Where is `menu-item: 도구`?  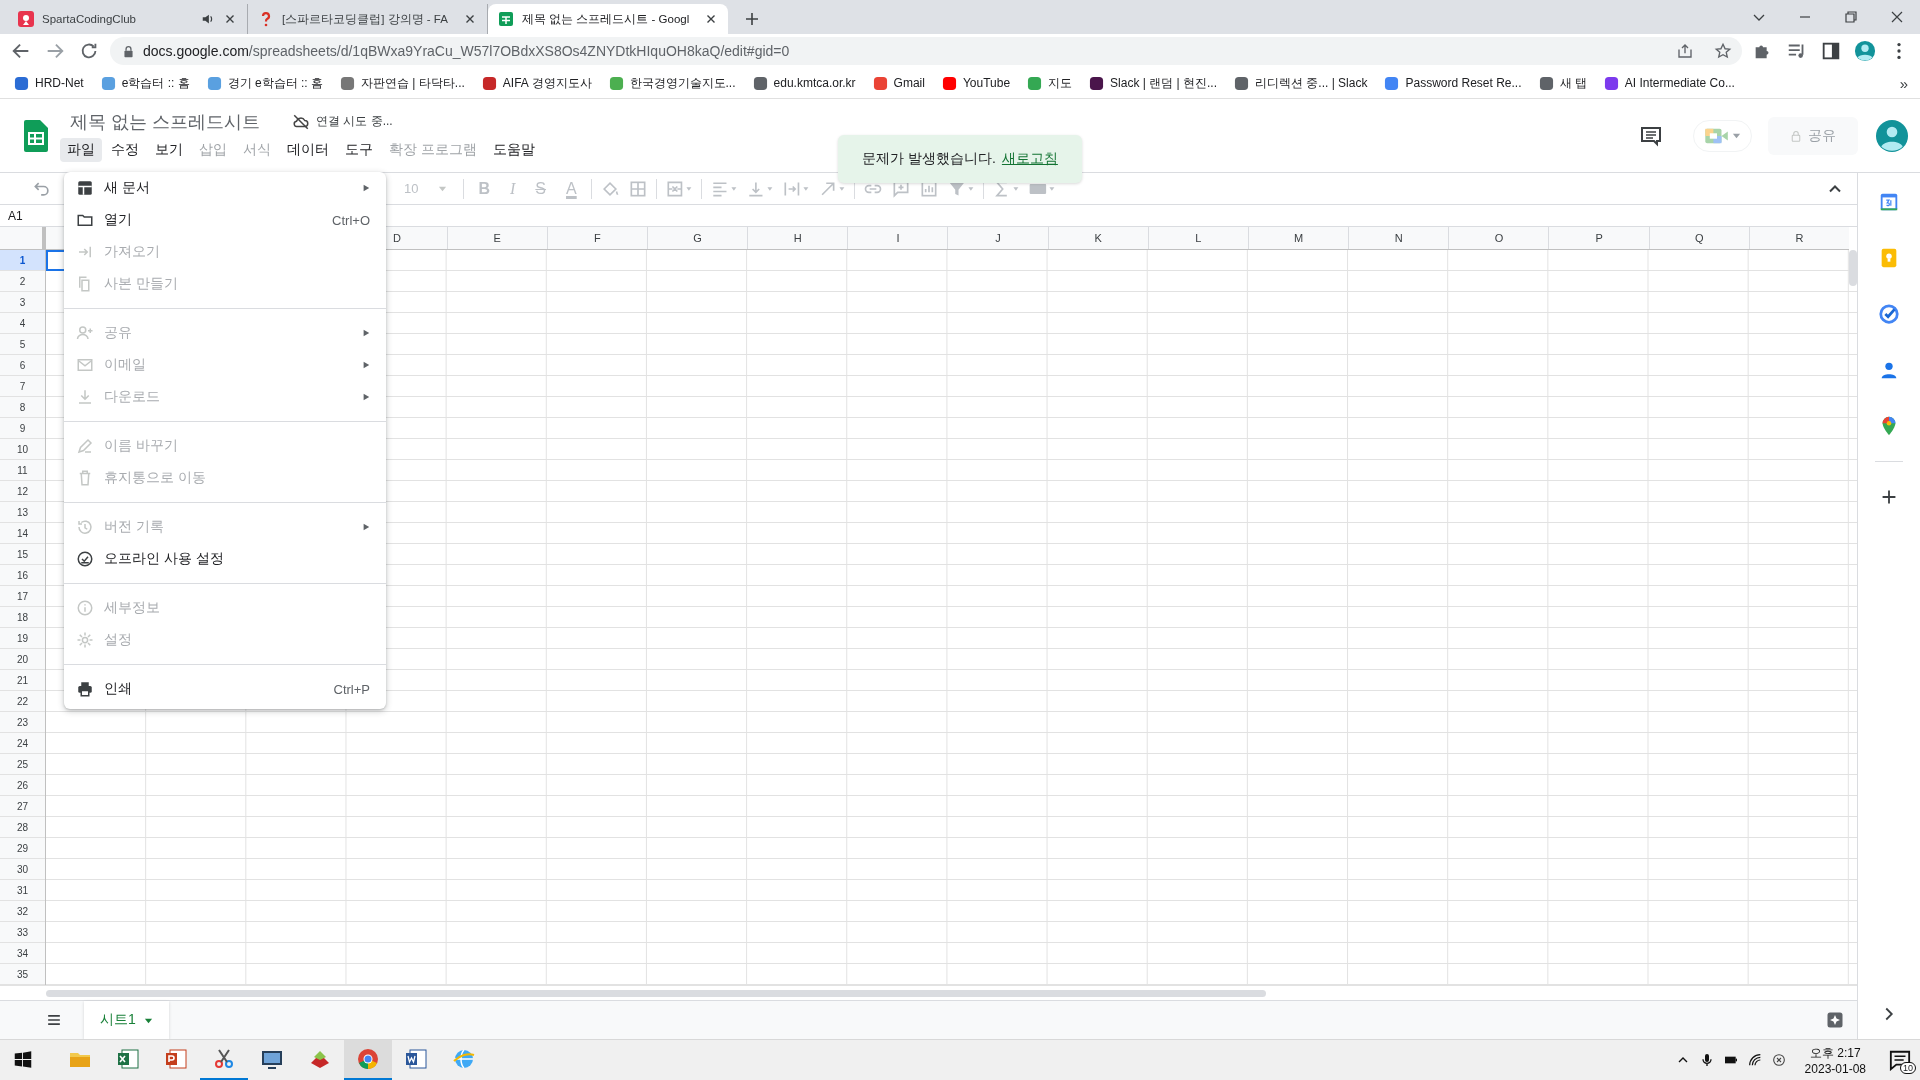
menu-item: 도구 is located at coordinates (359, 149).